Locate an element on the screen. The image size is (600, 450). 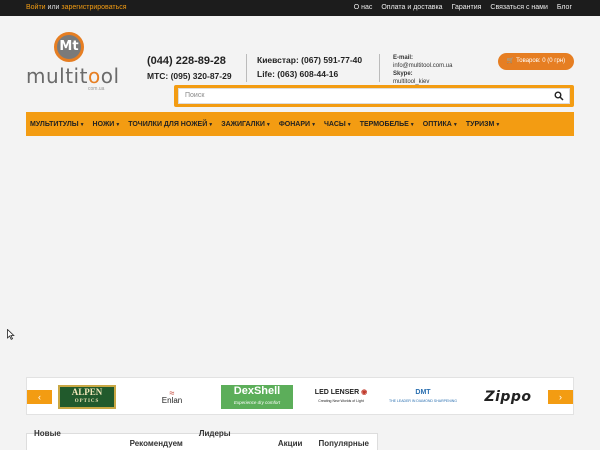
tab-recommended: Рекомендуем is located at coordinates (156, 442).